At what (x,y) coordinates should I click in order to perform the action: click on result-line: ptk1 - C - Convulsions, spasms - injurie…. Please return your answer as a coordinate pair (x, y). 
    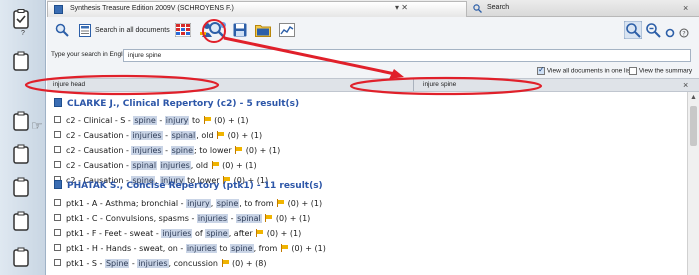
    Looking at the image, I should click on (182, 220).